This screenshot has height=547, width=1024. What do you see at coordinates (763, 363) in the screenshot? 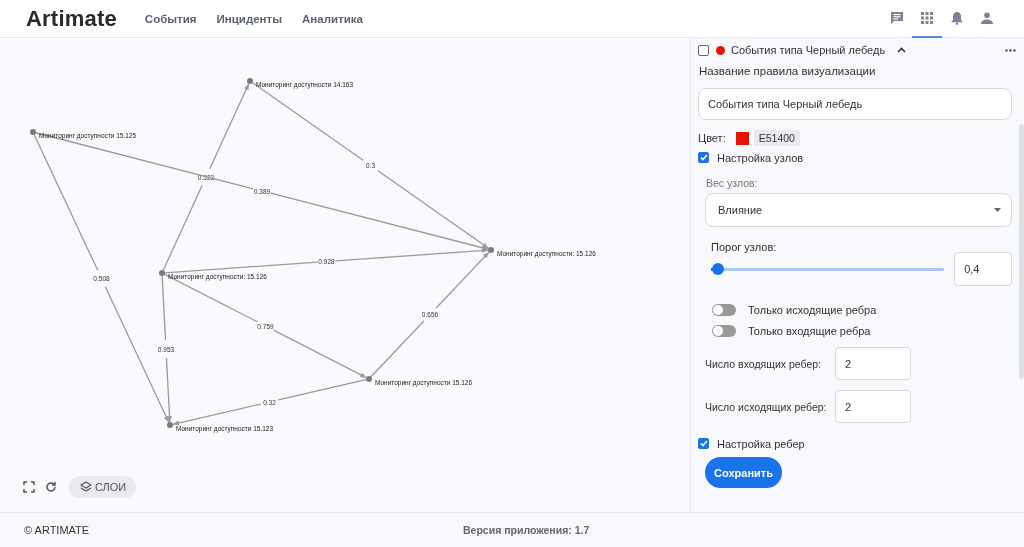
I see `field-label: Число входящих ребер:` at bounding box center [763, 363].